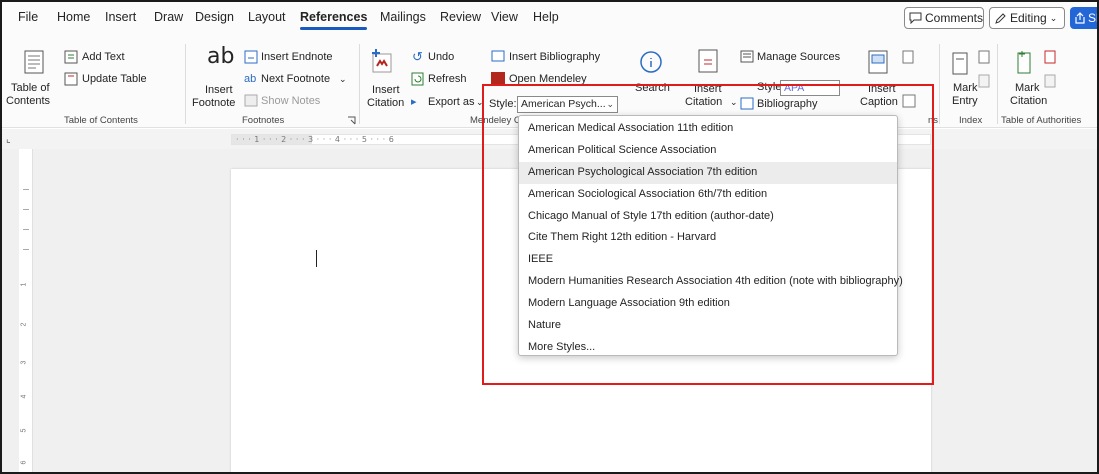 This screenshot has width=1099, height=474. I want to click on tab-file: File, so click(28, 17).